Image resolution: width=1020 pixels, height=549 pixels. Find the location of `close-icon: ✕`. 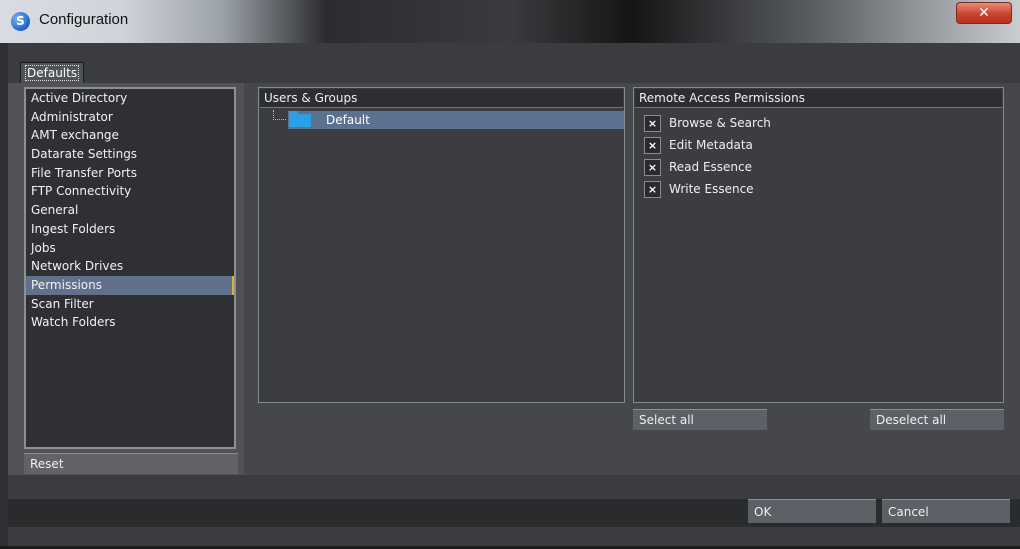

close-icon: ✕ is located at coordinates (984, 13).